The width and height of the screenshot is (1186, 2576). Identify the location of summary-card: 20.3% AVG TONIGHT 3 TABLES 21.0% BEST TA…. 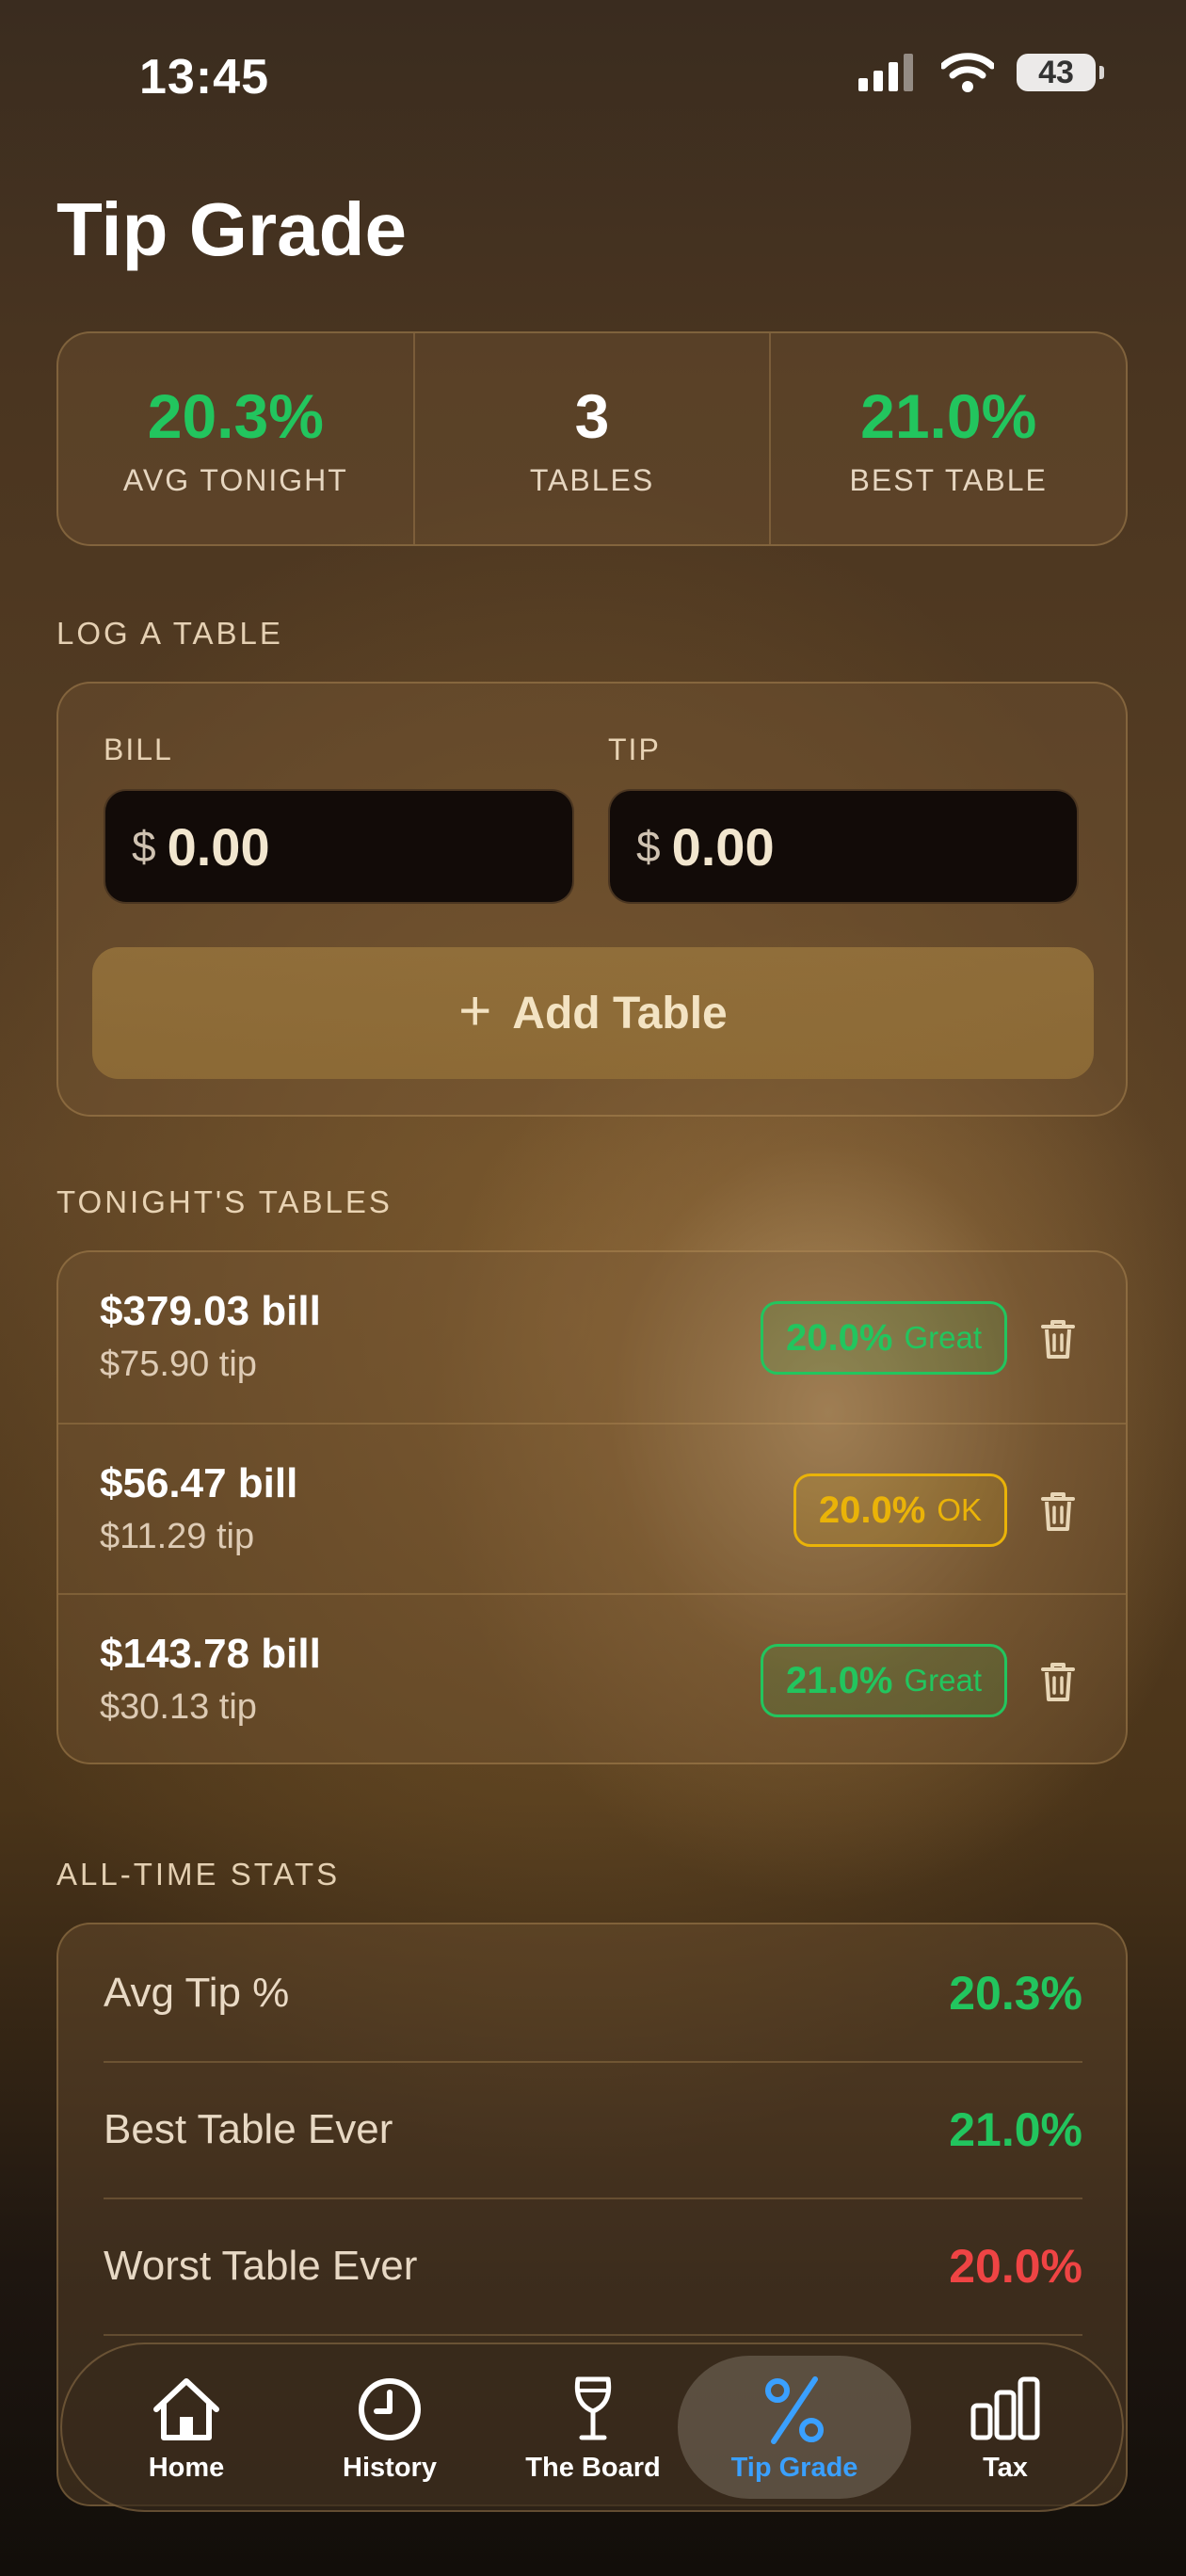
(592, 438).